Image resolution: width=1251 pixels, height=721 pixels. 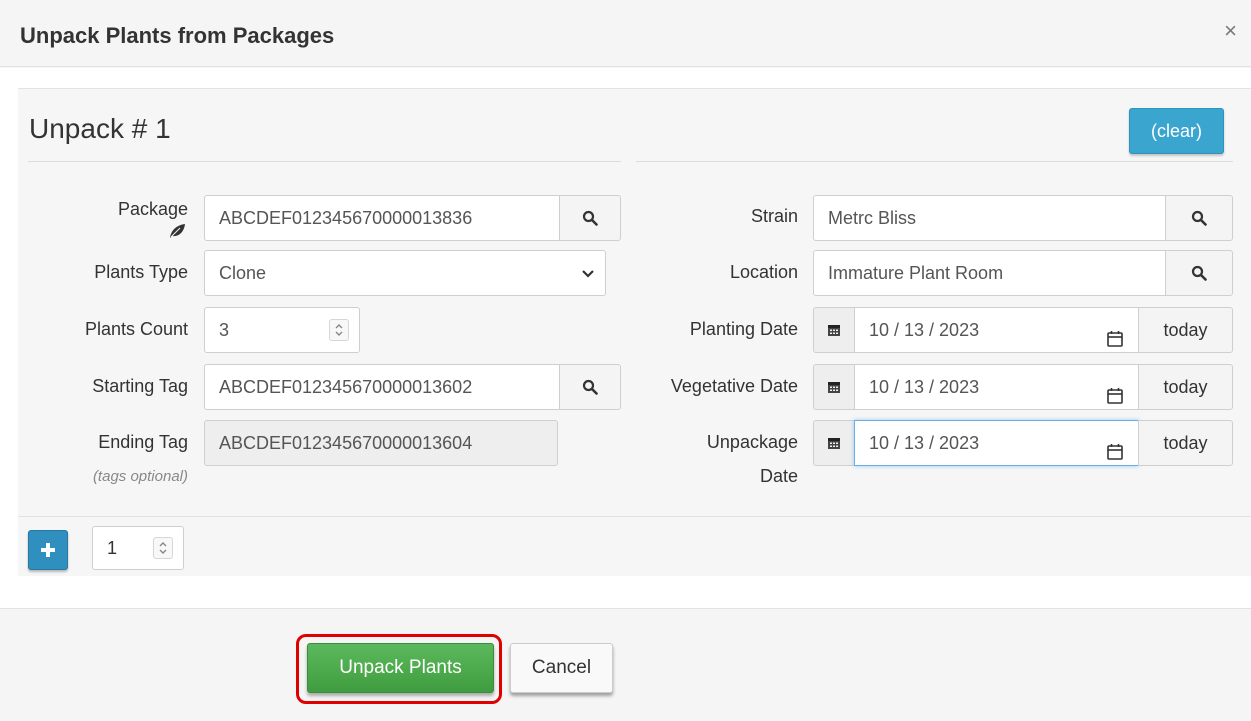 I want to click on leaf-icon, so click(x=177, y=231).